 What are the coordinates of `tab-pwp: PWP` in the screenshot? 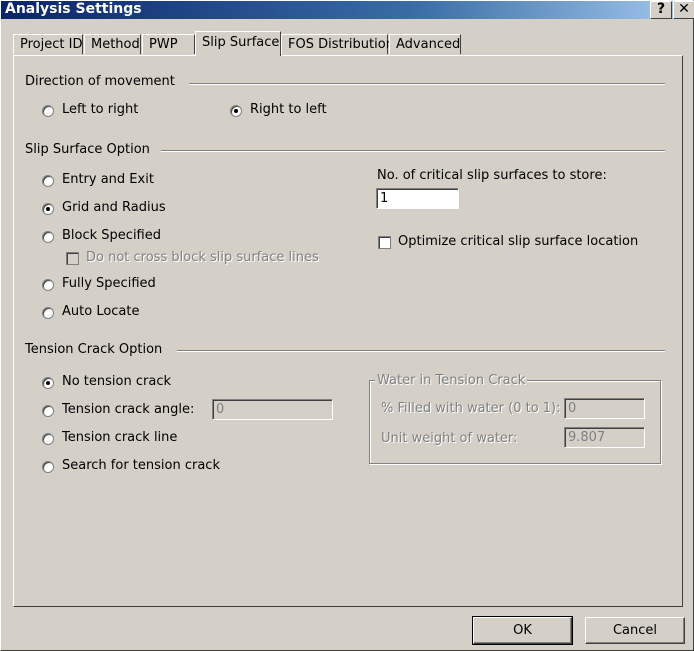 It's located at (168, 44).